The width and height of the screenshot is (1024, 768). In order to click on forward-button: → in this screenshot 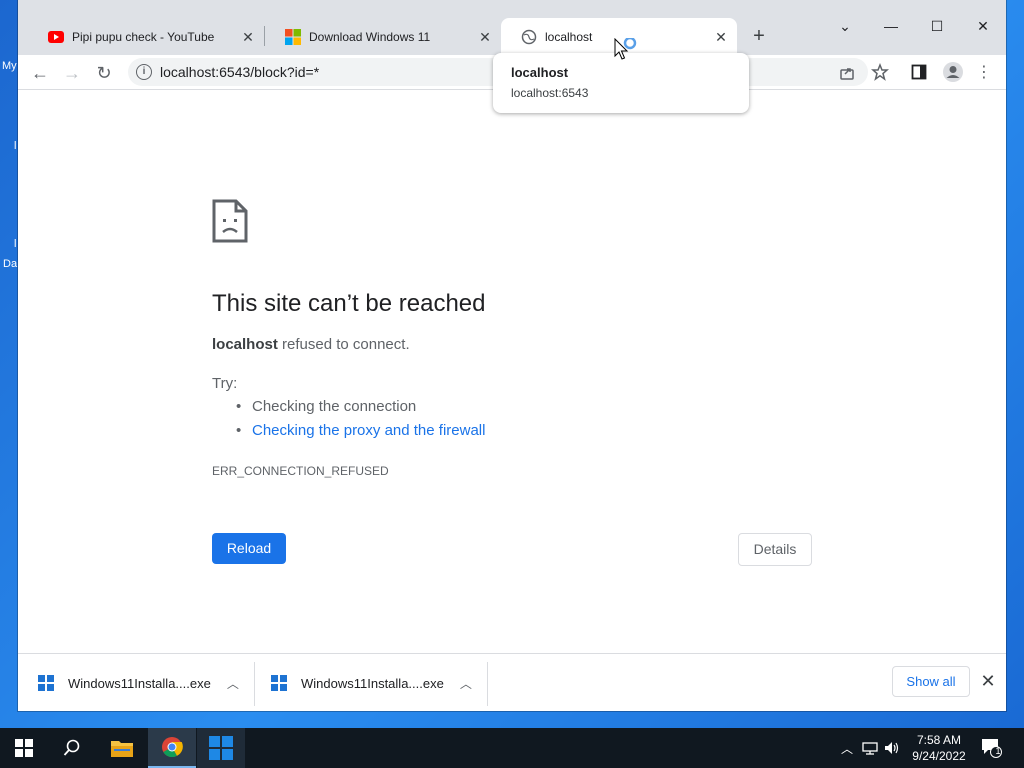, I will do `click(72, 73)`.